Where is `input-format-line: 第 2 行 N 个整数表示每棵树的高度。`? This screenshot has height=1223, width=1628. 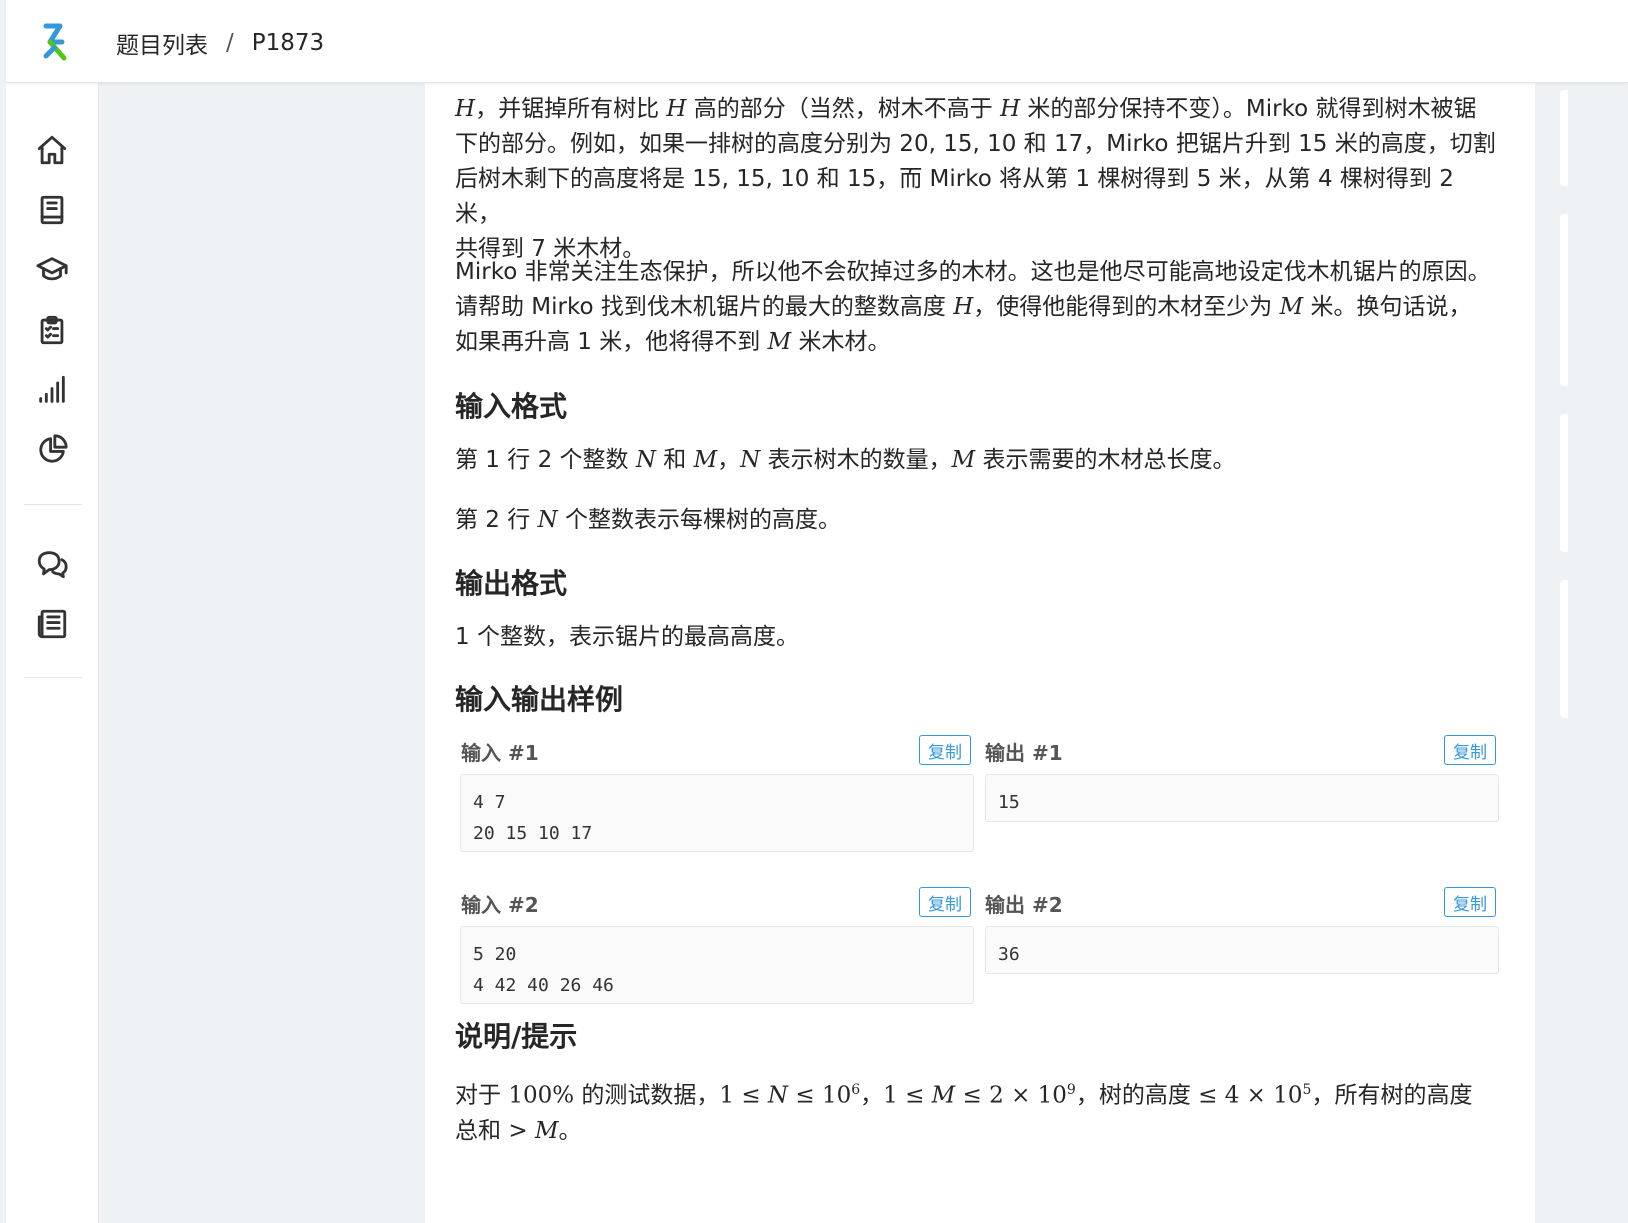
input-format-line: 第 2 行 N 个整数表示每棵树的高度。 is located at coordinates (648, 520).